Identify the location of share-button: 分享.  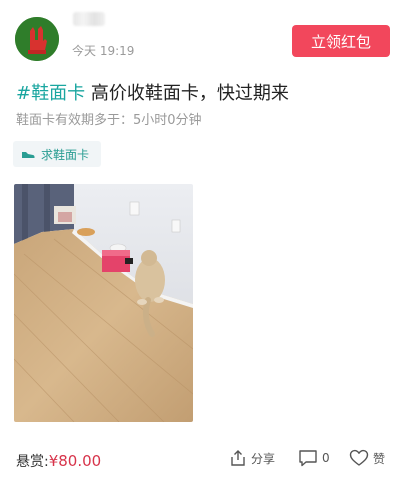
(252, 458).